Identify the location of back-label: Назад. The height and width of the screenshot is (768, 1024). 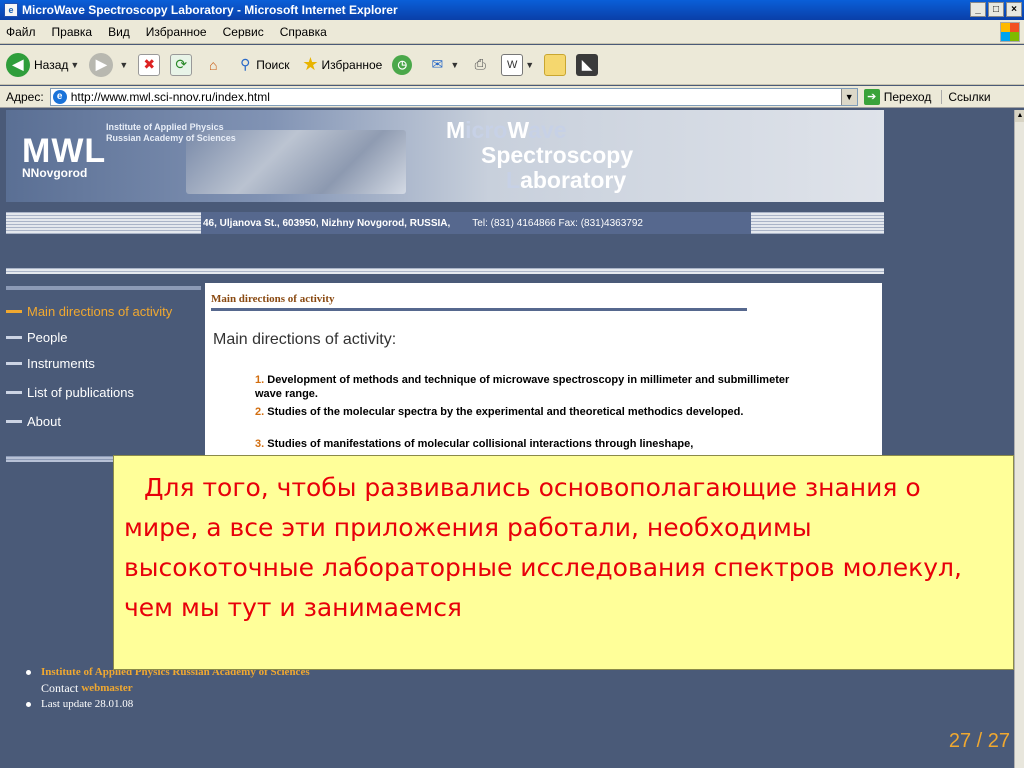
(51, 64).